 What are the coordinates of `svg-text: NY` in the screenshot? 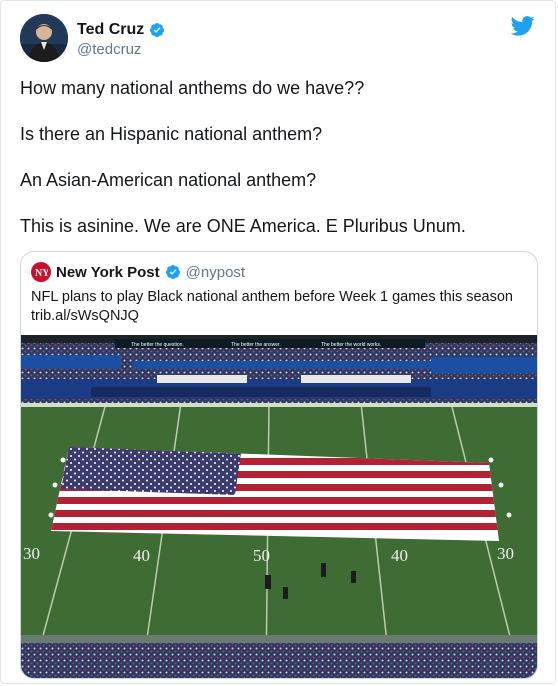 It's located at (41, 273).